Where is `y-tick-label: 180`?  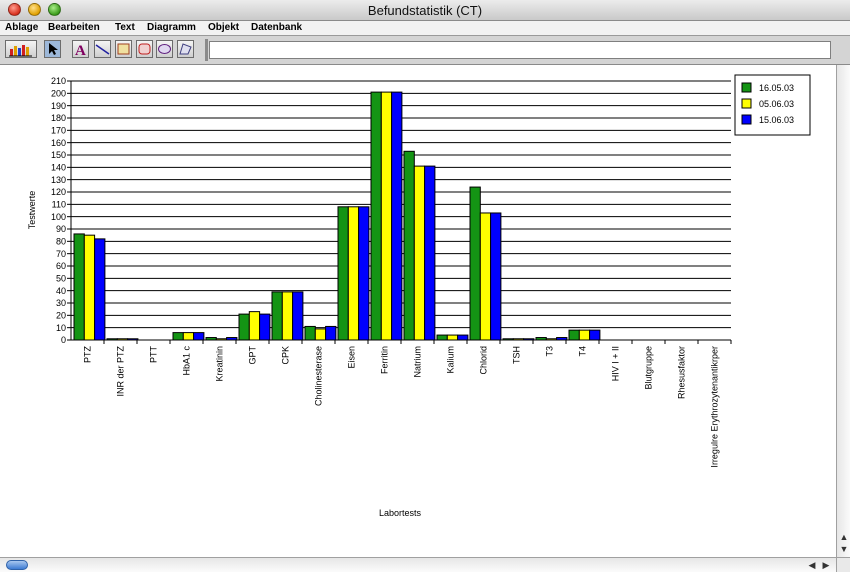
y-tick-label: 180 is located at coordinates (58, 118).